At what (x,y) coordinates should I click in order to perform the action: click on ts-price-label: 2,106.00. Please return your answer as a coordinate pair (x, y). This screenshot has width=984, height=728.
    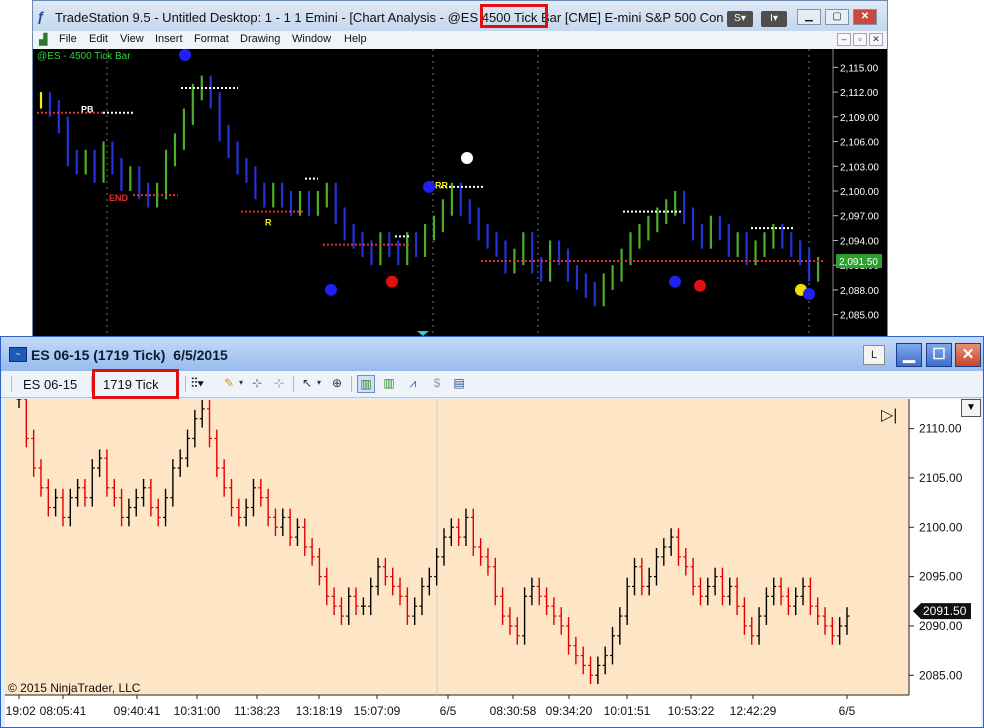
    Looking at the image, I should click on (859, 143).